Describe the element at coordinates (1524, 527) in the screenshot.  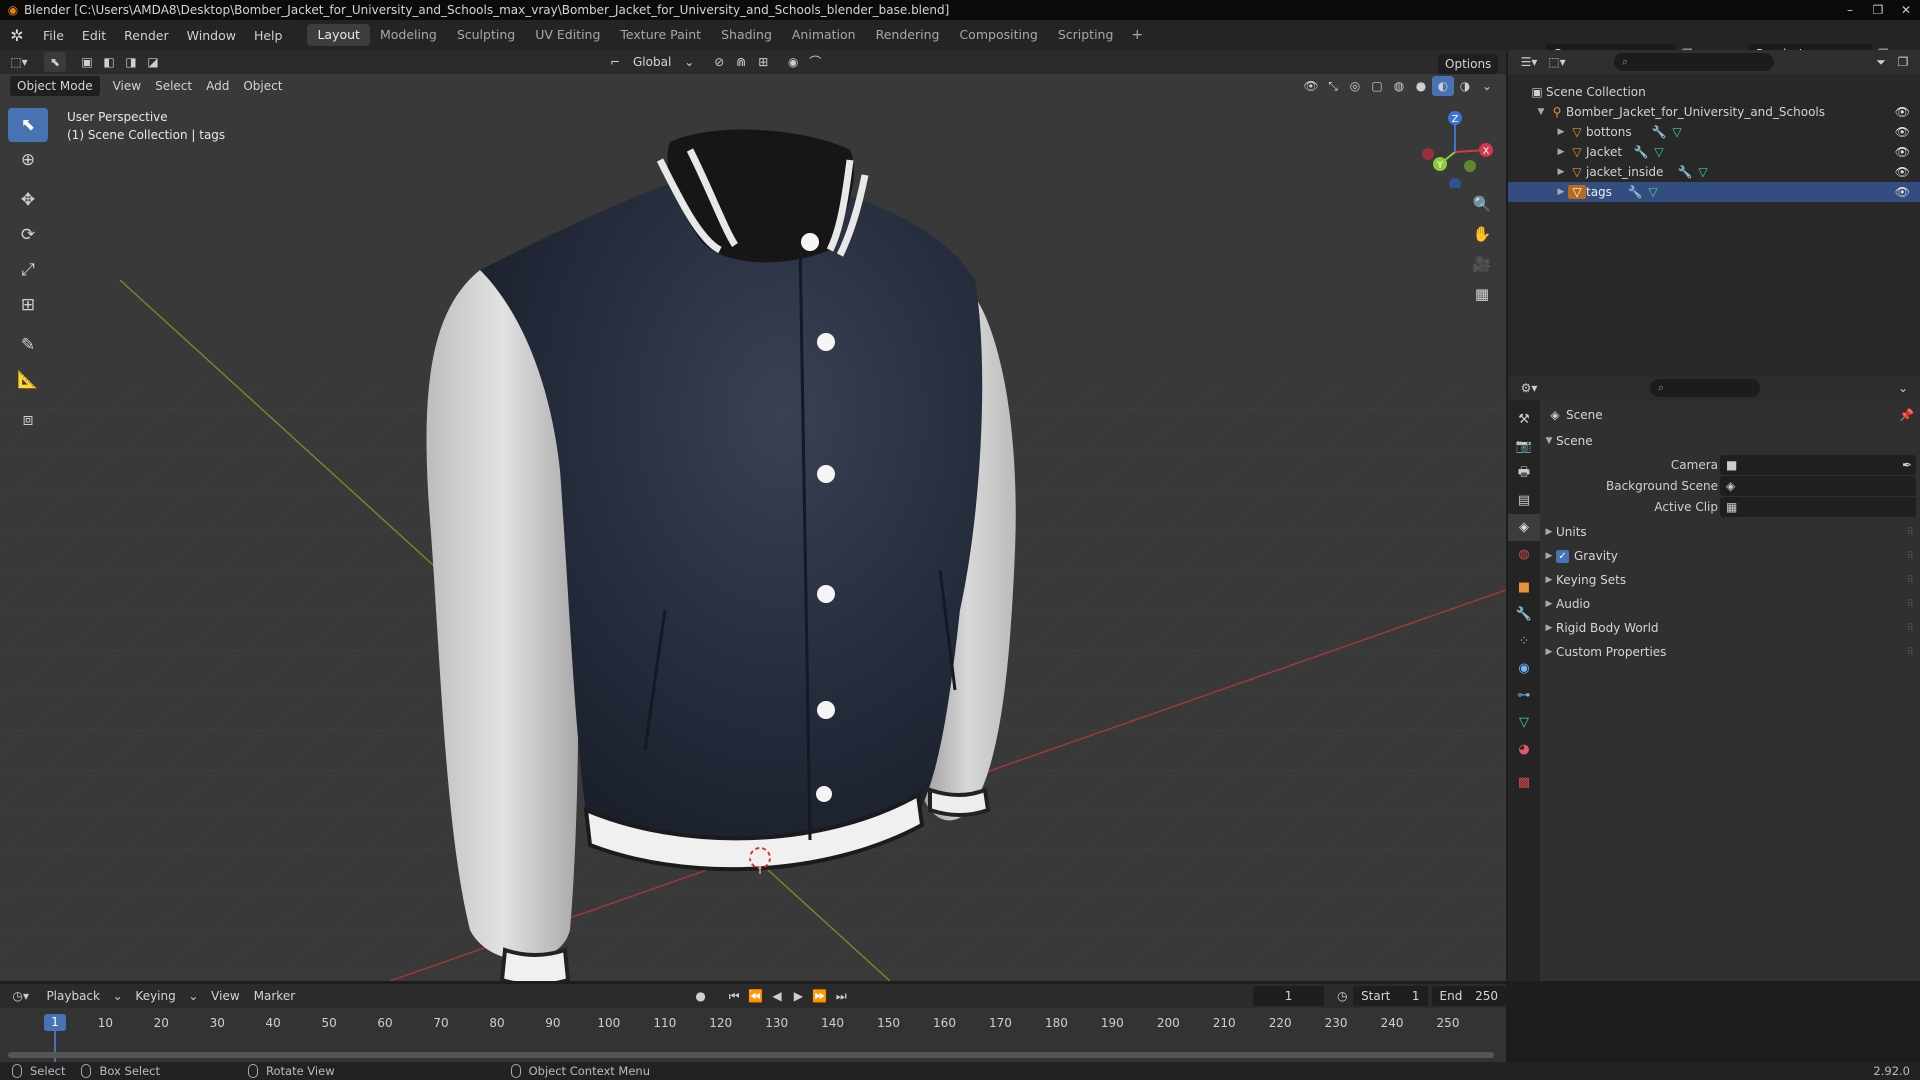
I see `scene-tab-icon: ◈` at that location.